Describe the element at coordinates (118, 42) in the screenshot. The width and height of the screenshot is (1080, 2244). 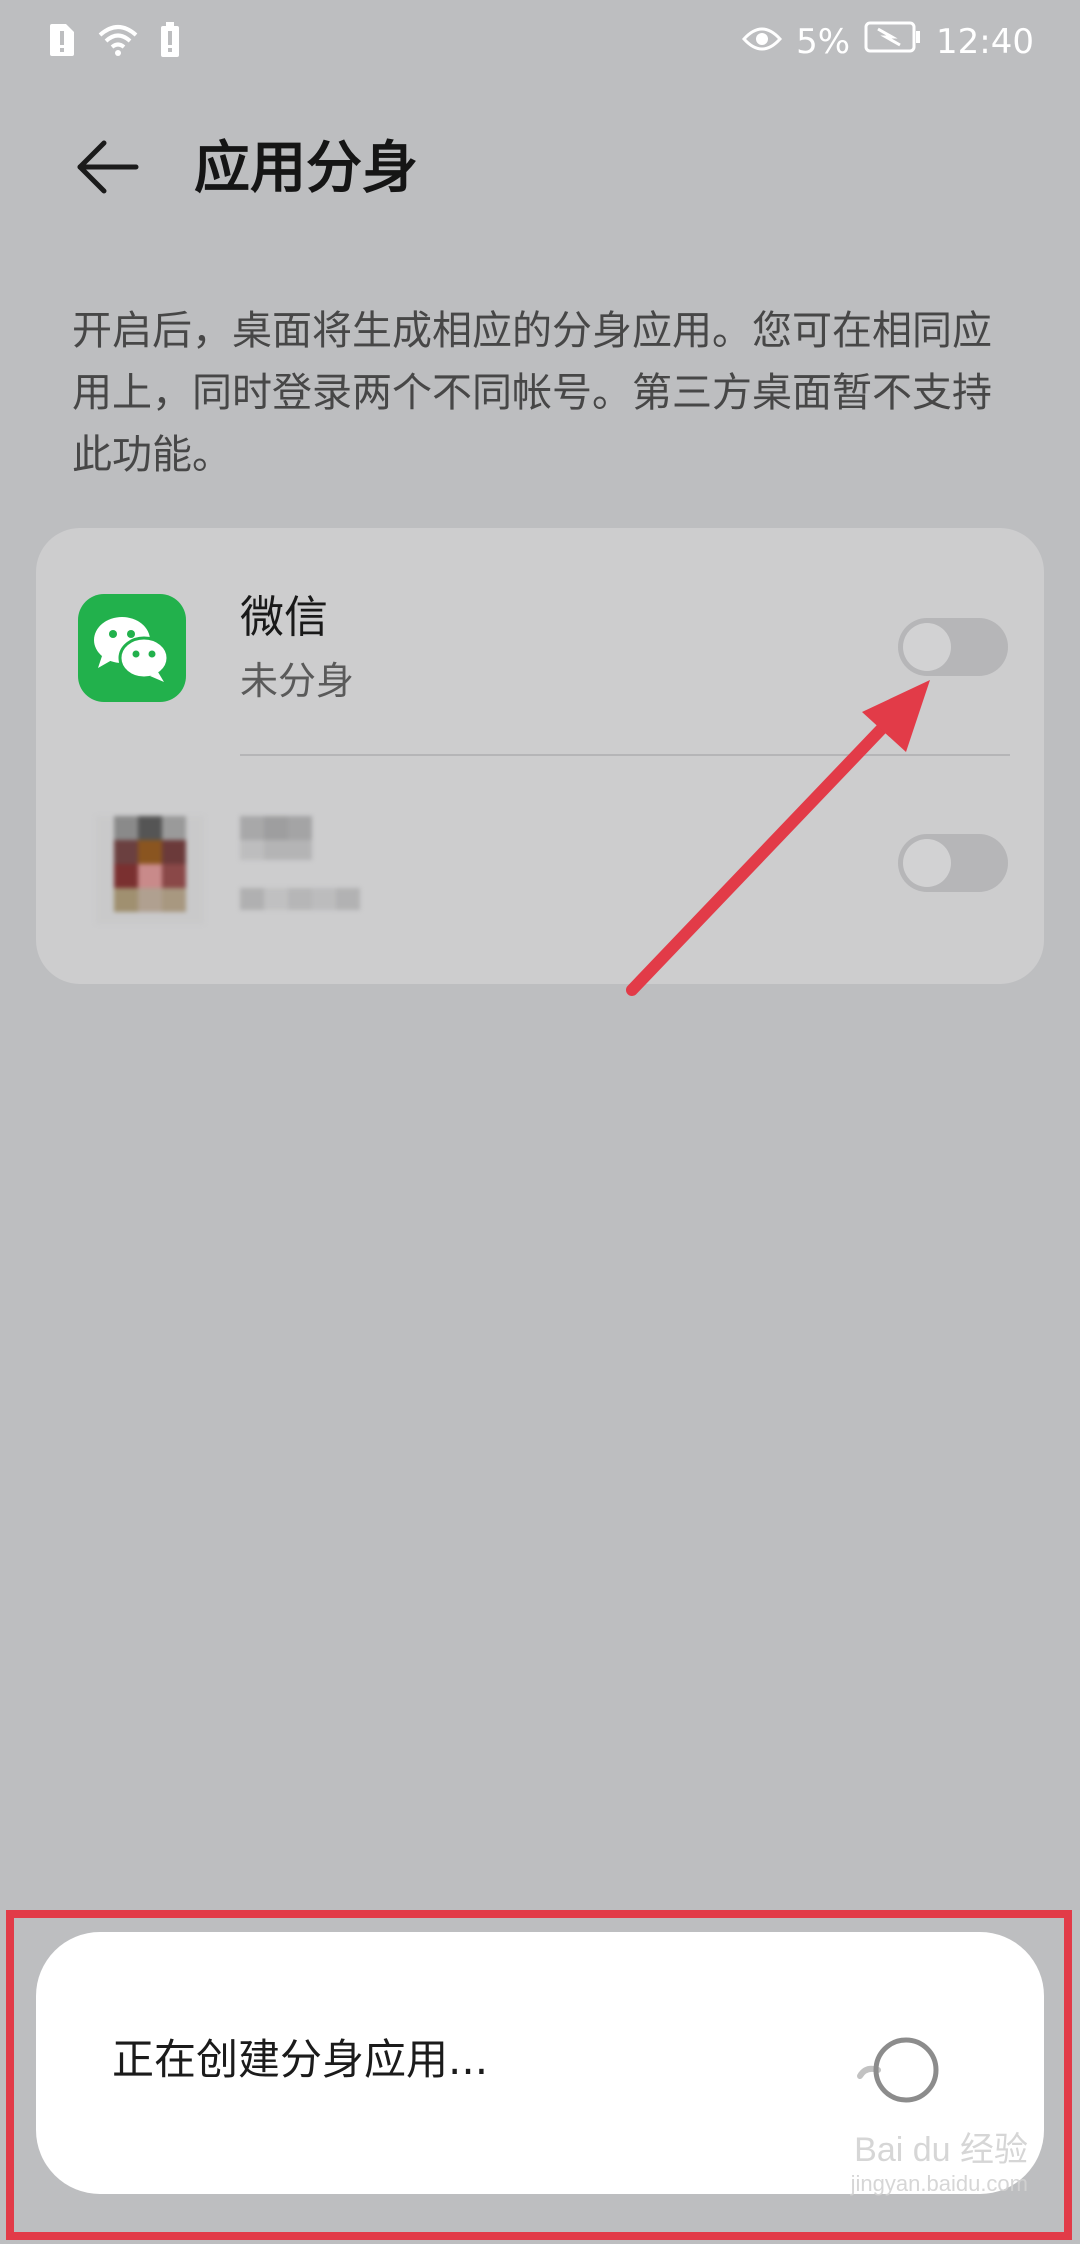
I see `wifi-icon` at that location.